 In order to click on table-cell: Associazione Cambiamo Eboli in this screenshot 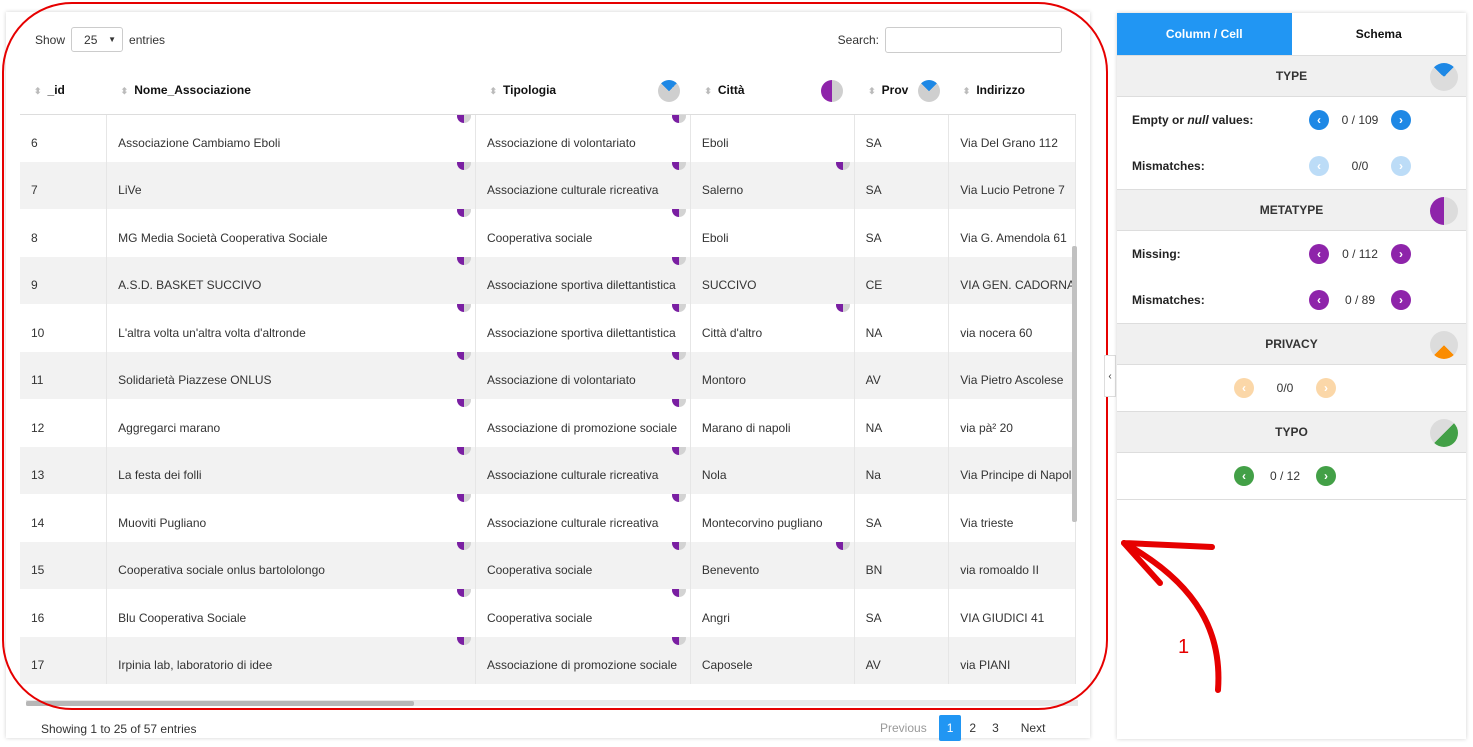, I will do `click(291, 138)`.